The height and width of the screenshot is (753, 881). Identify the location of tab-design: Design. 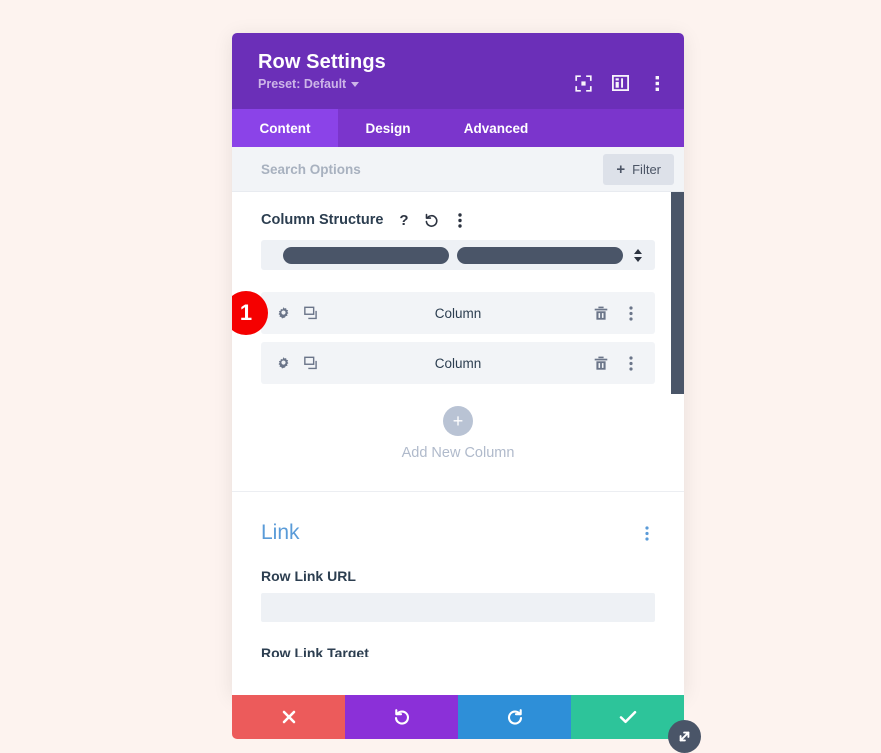
(388, 128).